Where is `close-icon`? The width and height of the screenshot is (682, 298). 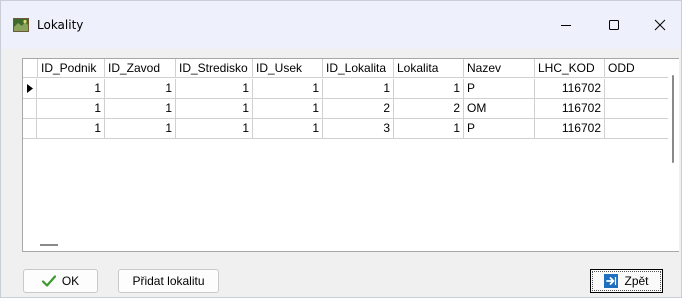 close-icon is located at coordinates (660, 25).